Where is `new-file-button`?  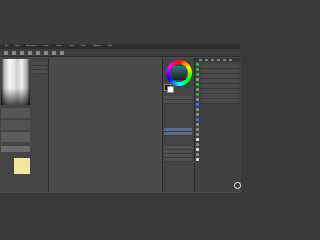
new-file-button is located at coordinates (6, 52).